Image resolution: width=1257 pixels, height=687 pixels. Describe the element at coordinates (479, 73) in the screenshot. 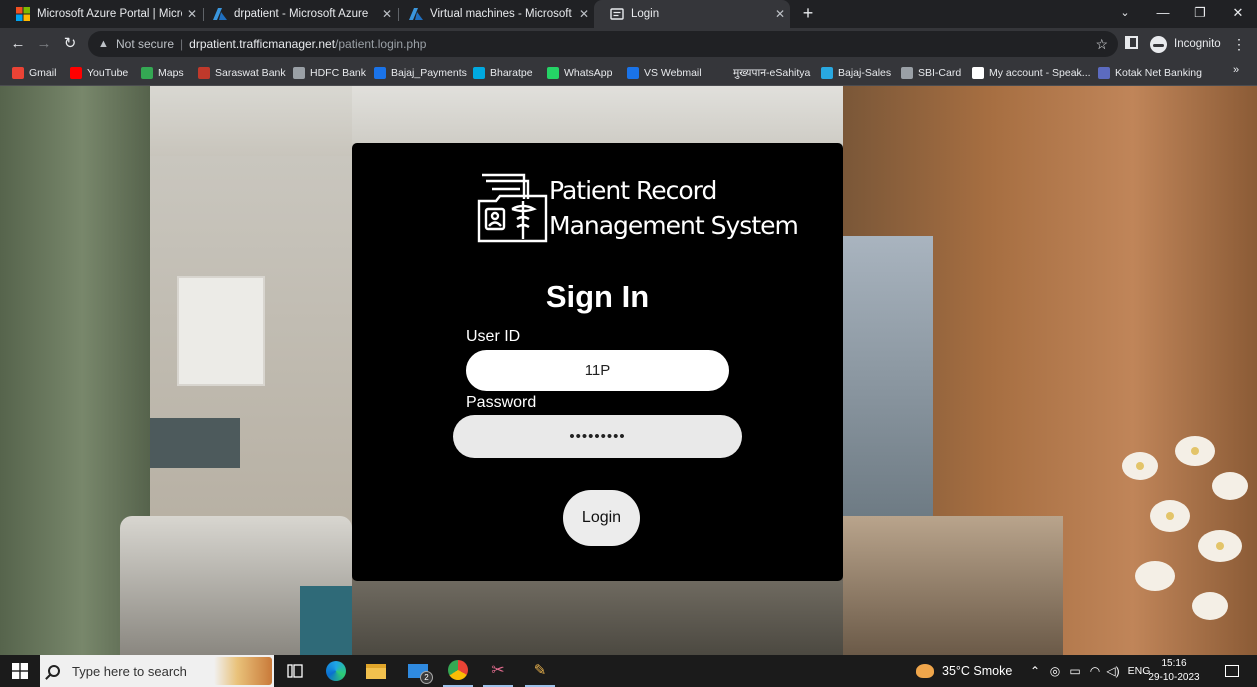

I see `bharatpe-icon` at that location.